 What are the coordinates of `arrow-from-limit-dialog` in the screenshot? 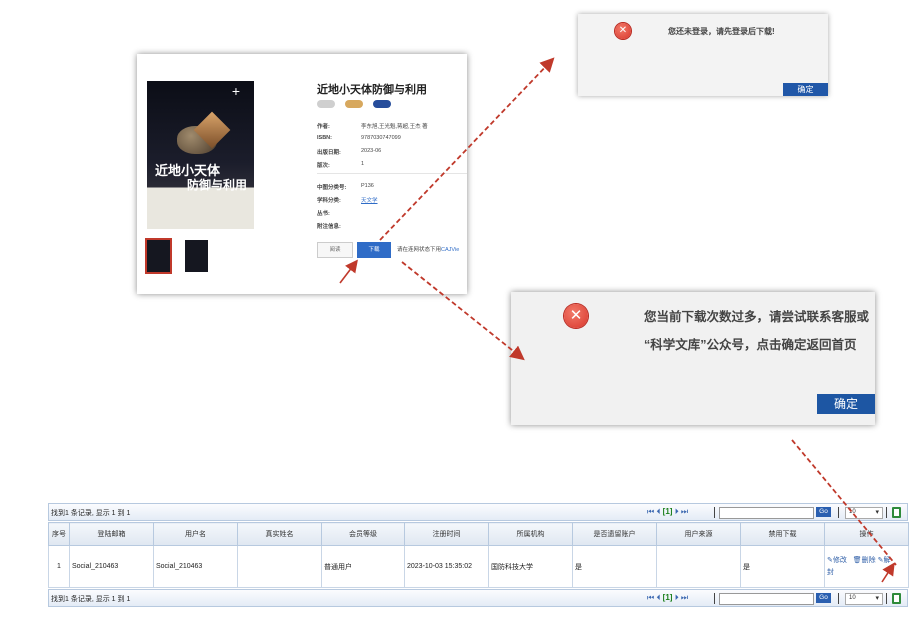 It's located at (844, 502).